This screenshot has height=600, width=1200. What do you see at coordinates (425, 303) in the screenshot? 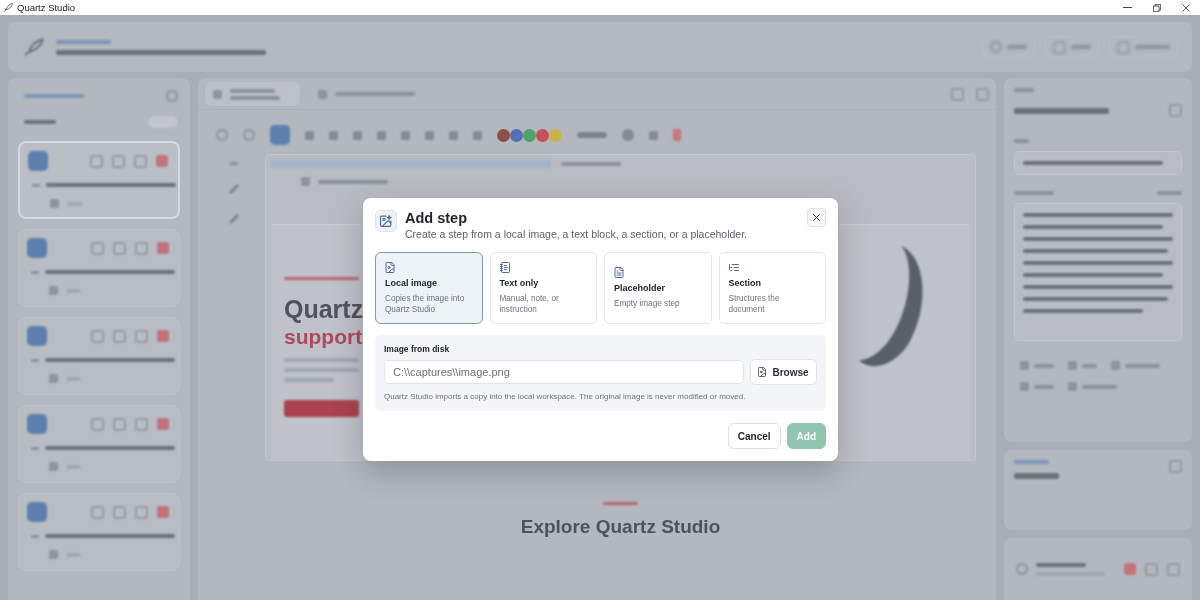
I see `option-description: Copies the image into Quartz Studio` at bounding box center [425, 303].